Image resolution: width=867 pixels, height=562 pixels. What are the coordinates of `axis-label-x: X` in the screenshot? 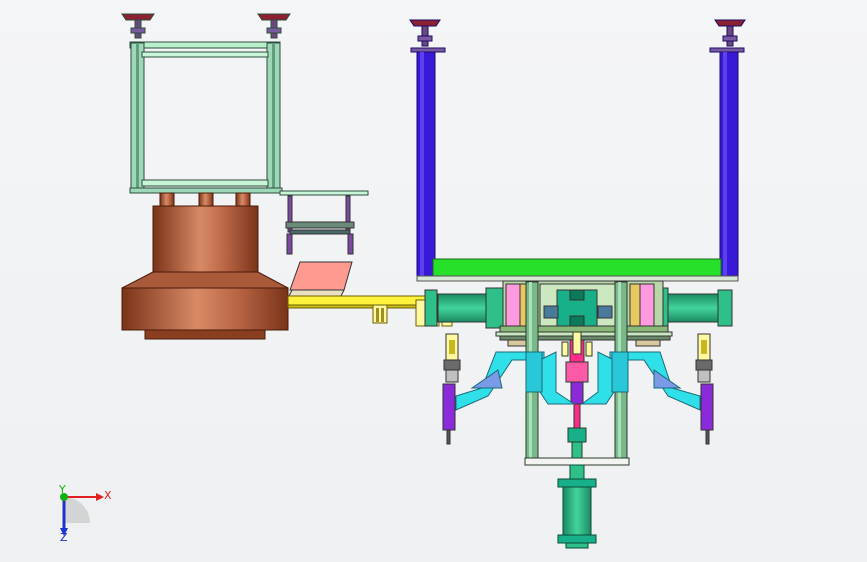 It's located at (108, 495).